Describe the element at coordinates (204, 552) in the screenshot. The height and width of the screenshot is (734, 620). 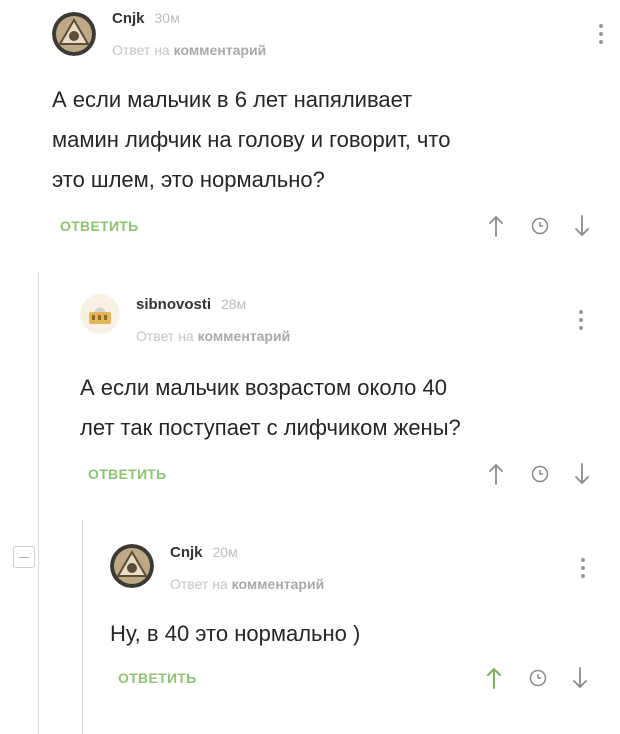
I see `comment-author: Cnjk 20м` at that location.